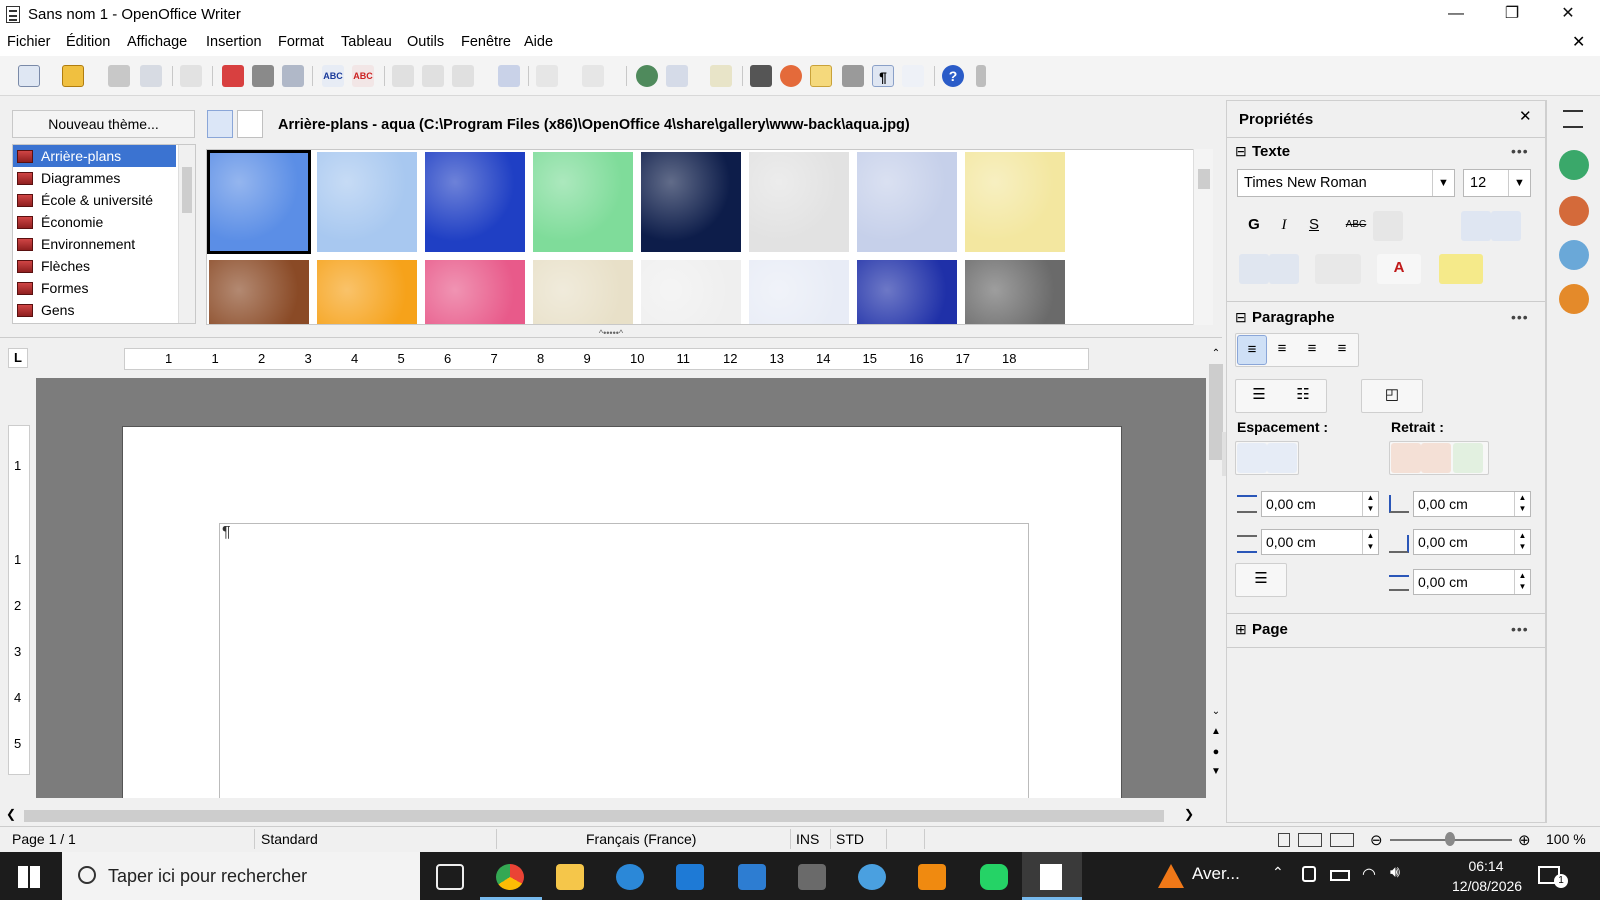 The height and width of the screenshot is (900, 1600). What do you see at coordinates (1241, 151) in the screenshot?
I see `text-collapse-icon: ⊟` at bounding box center [1241, 151].